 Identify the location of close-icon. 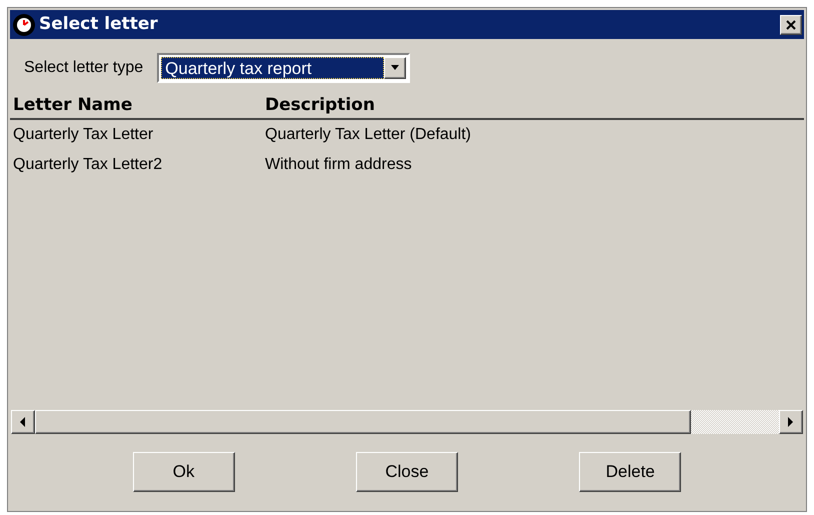
(791, 25).